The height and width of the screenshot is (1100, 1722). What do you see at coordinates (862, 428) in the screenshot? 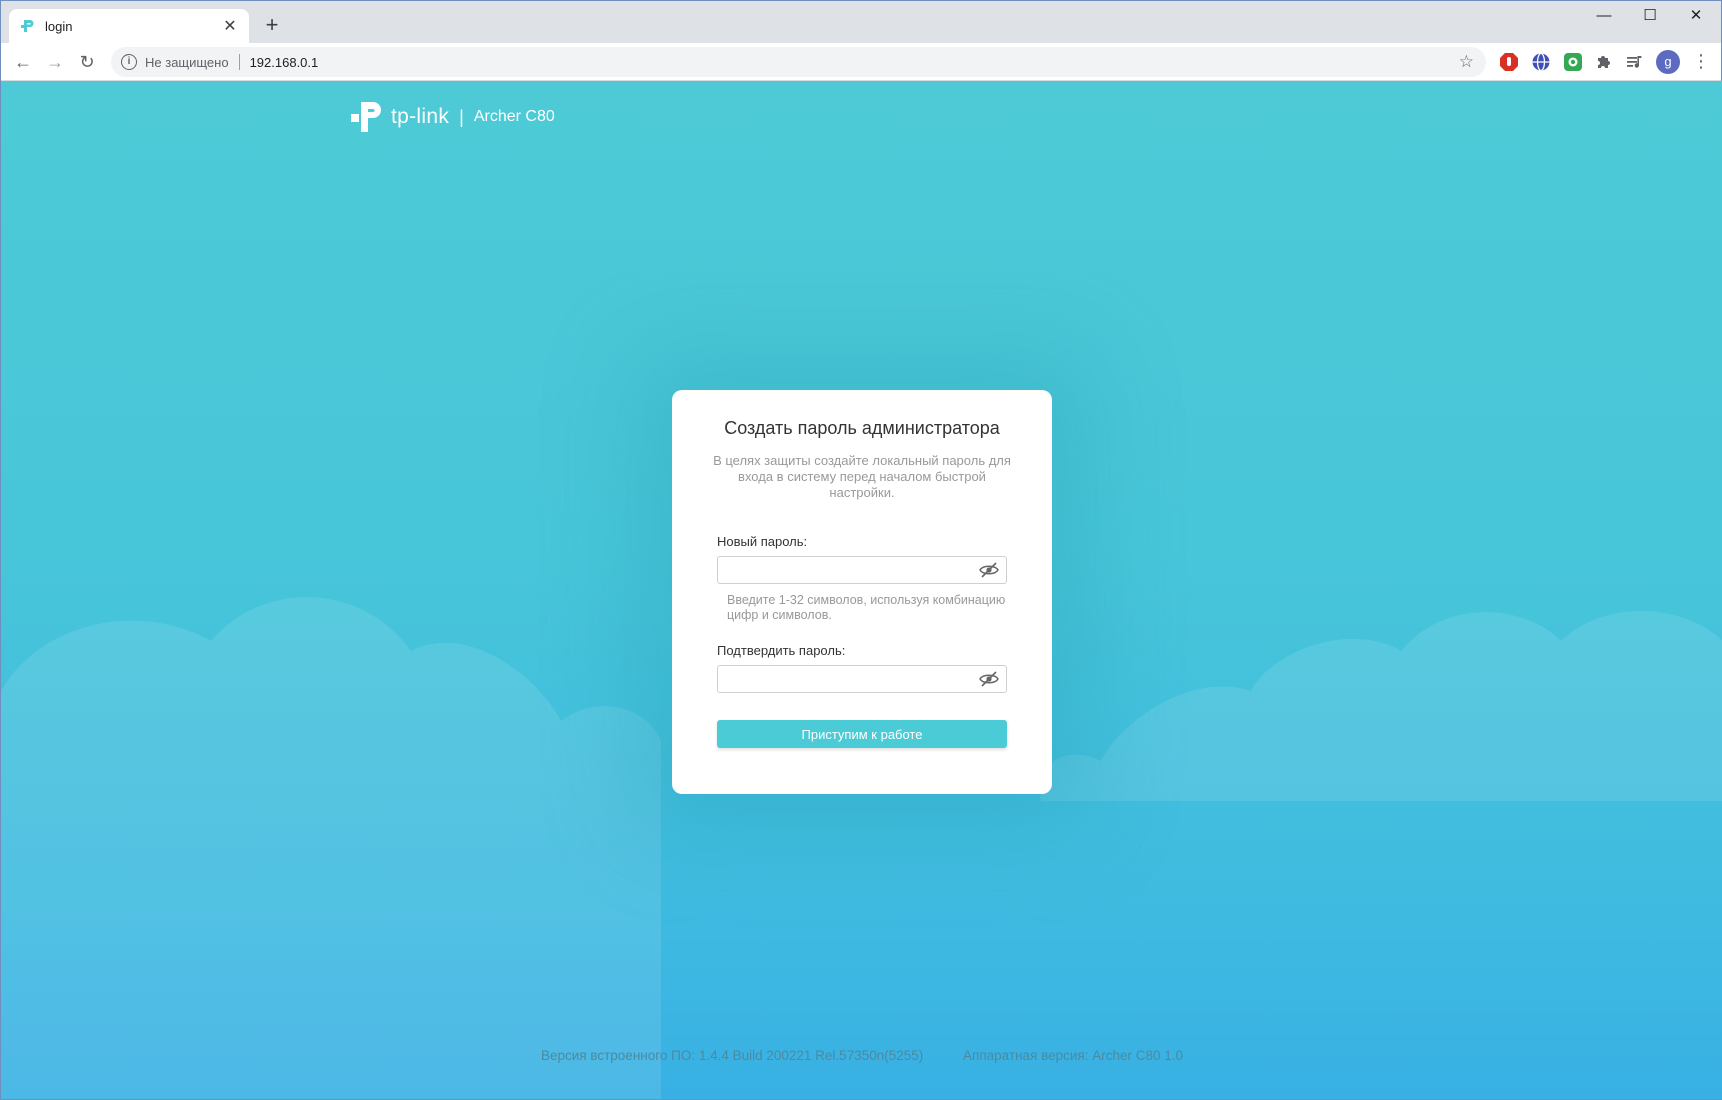
I see `form-title: Создать пароль администратора` at bounding box center [862, 428].